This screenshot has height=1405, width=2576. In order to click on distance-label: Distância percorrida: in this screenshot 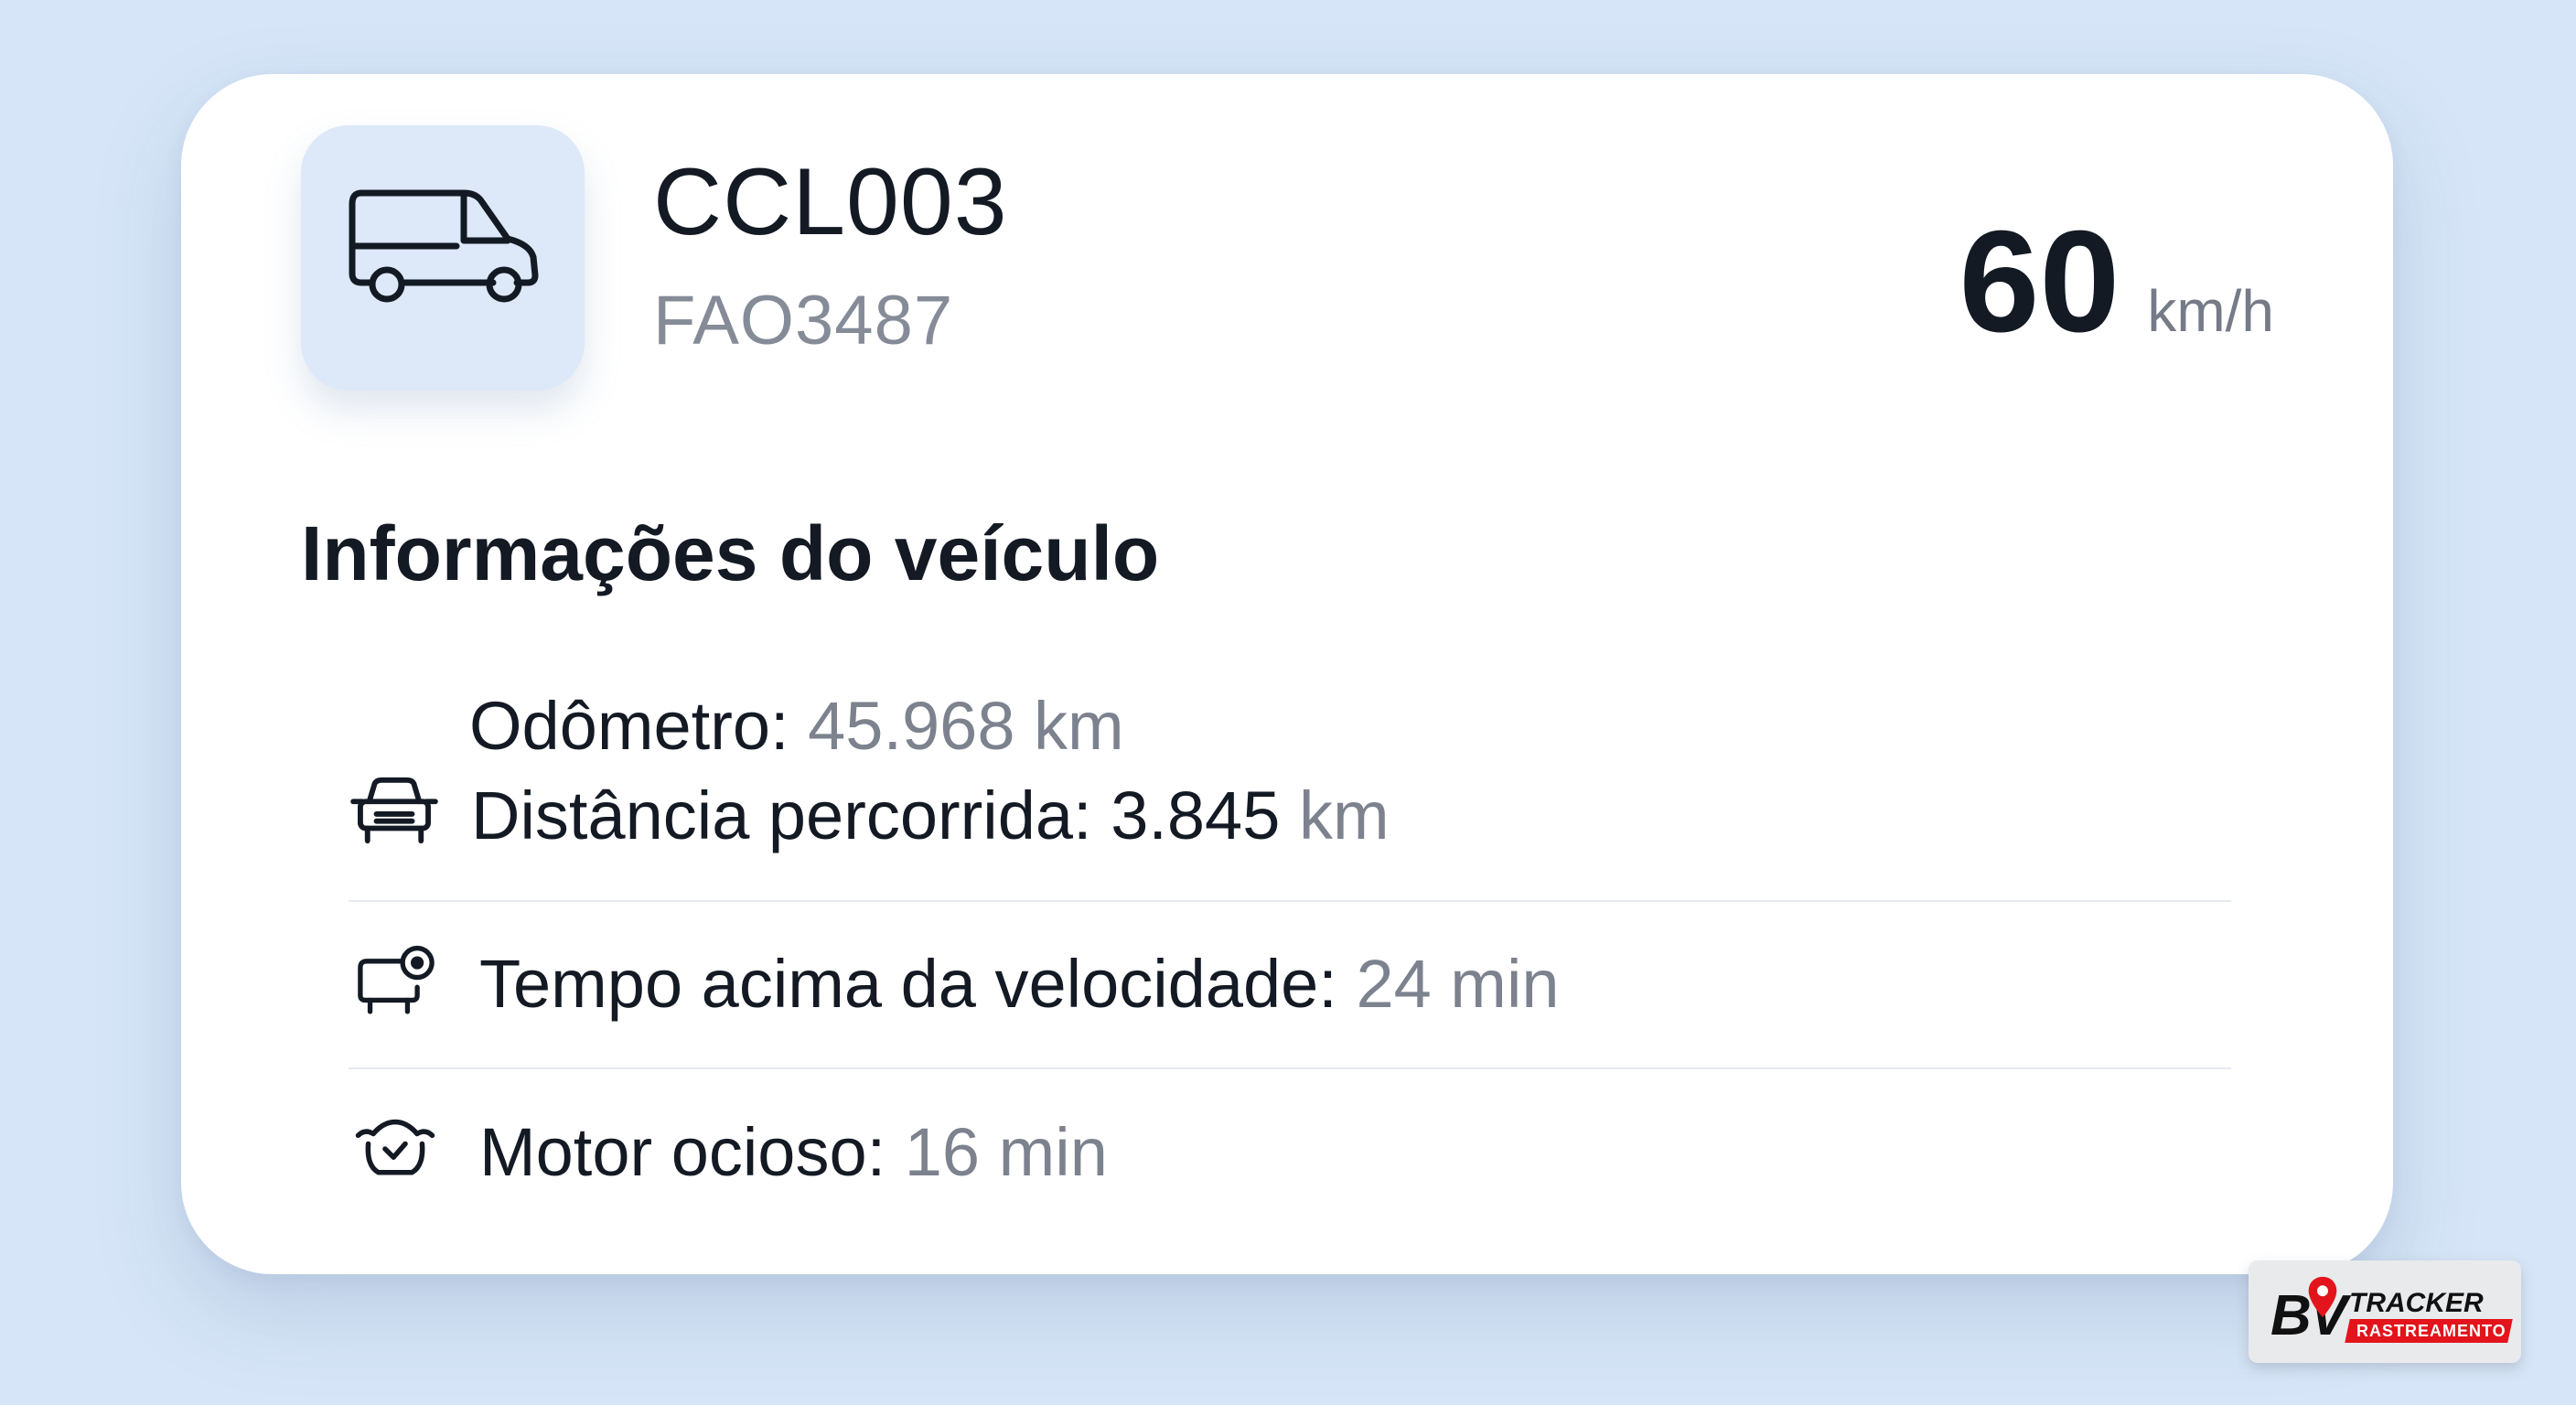, I will do `click(781, 815)`.